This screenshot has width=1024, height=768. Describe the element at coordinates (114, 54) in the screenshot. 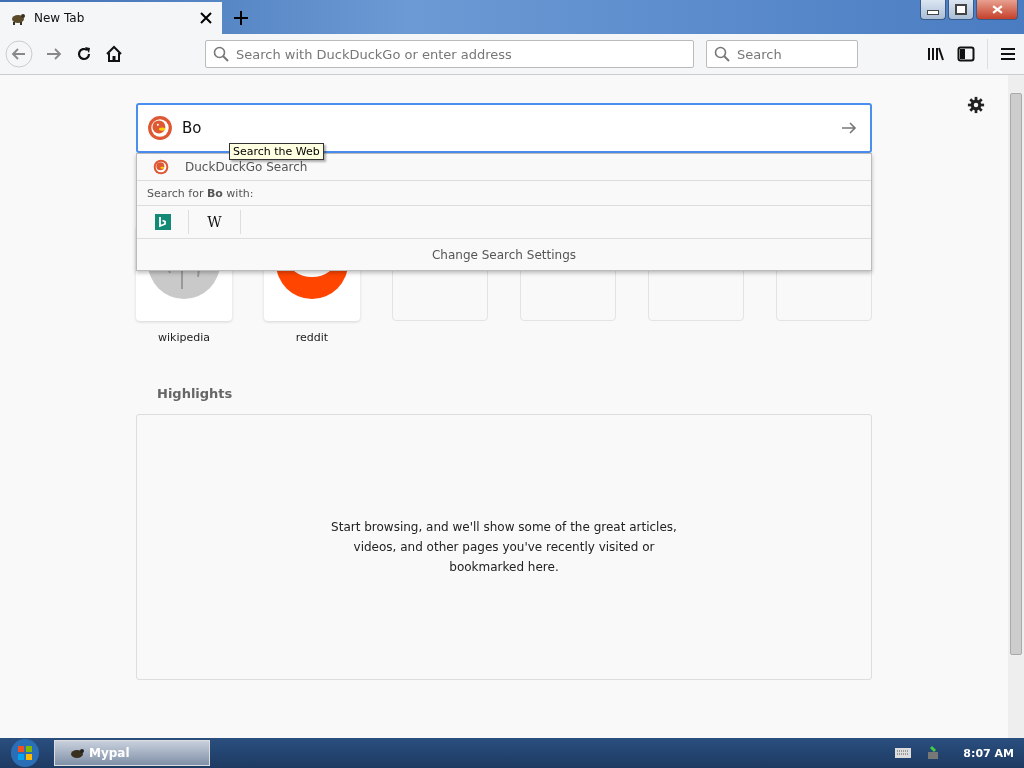

I see `home-icon` at that location.